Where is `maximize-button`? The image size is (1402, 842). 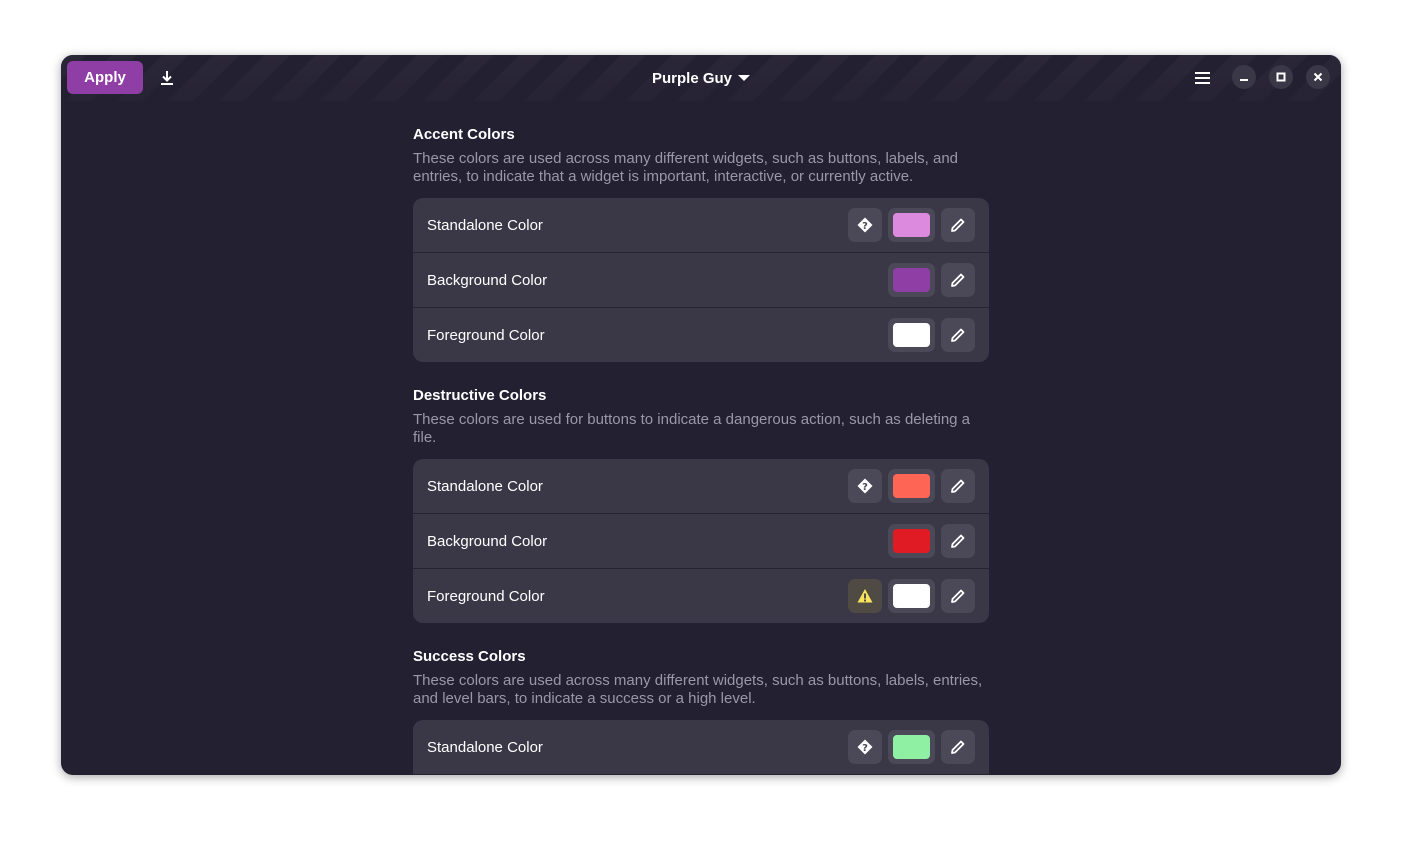
maximize-button is located at coordinates (1281, 77).